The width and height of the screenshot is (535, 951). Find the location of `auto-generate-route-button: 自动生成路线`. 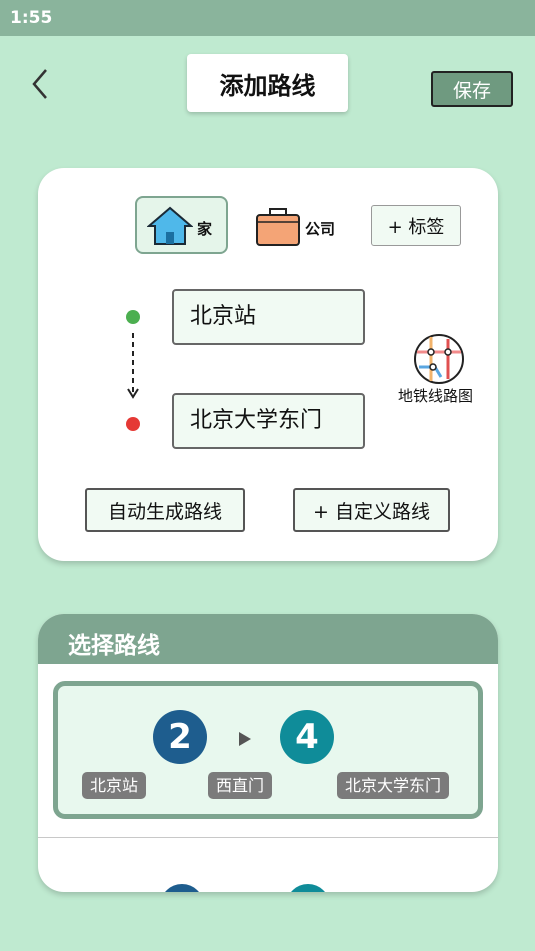

auto-generate-route-button: 自动生成路线 is located at coordinates (165, 510).